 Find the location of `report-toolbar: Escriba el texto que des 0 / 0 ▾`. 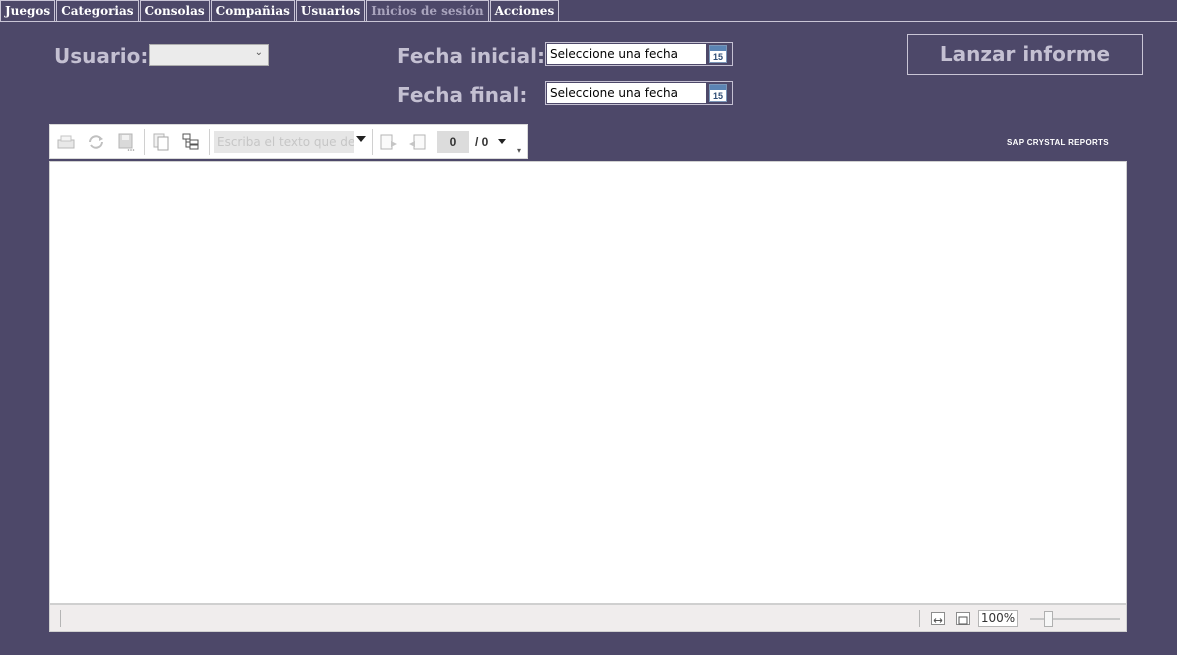

report-toolbar: Escriba el texto que des 0 / 0 ▾ is located at coordinates (288, 141).